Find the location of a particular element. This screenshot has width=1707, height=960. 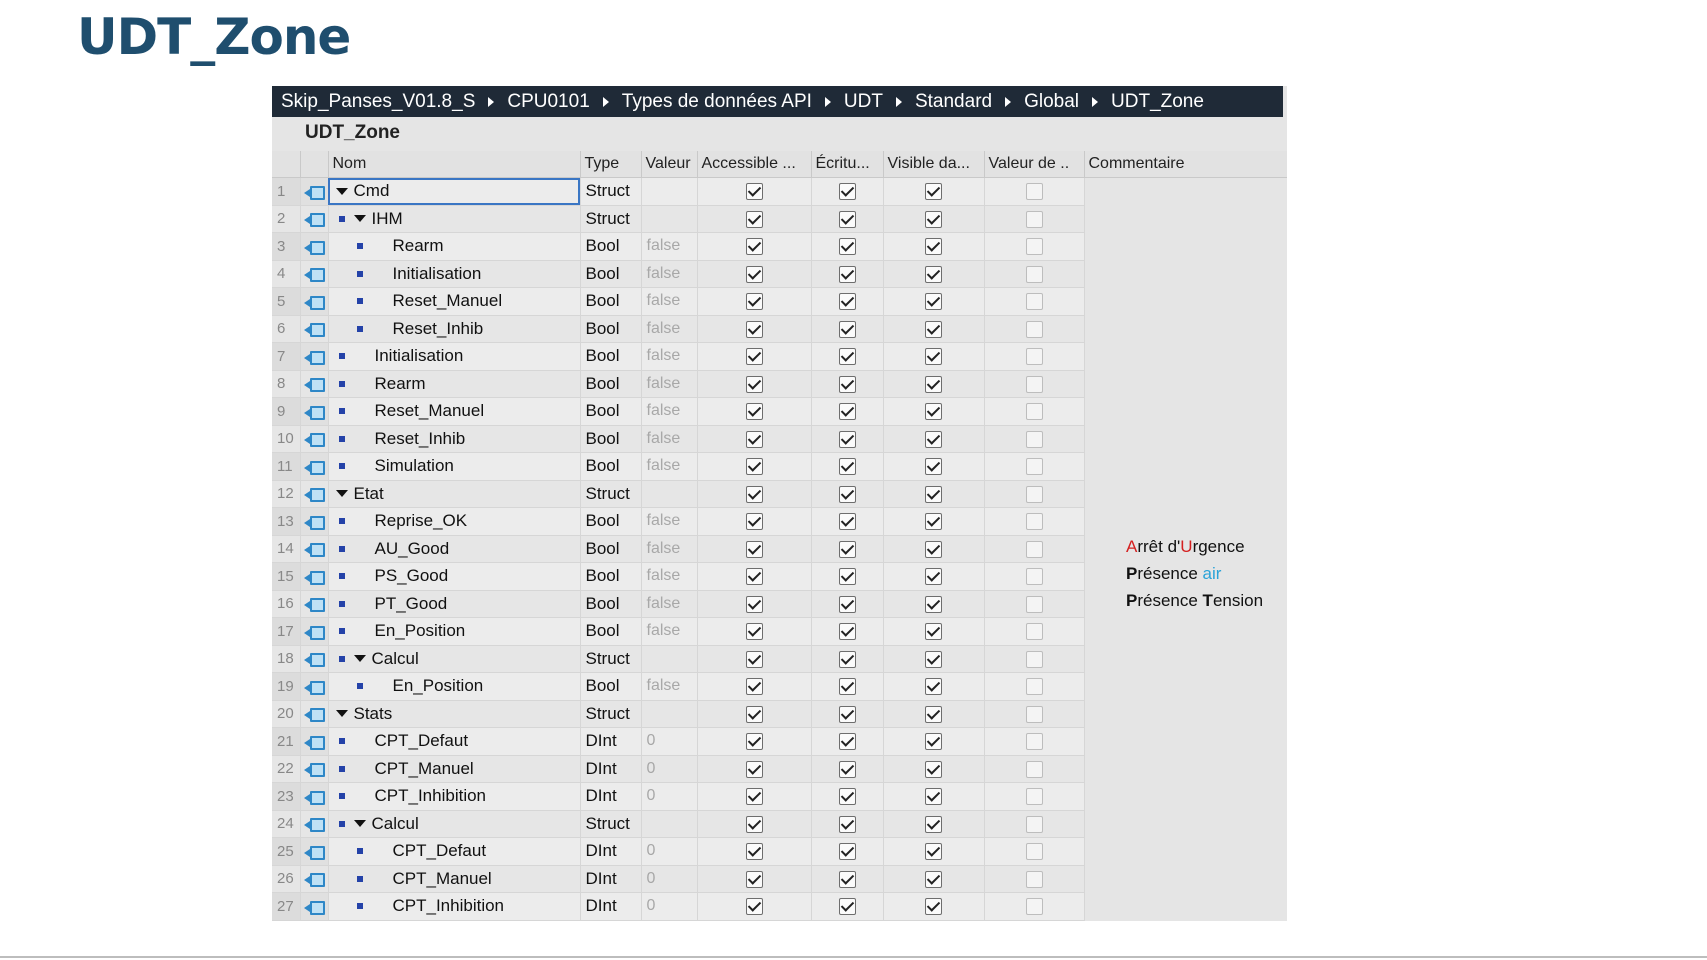

name-cell: CPT_Manuel is located at coordinates (454, 769).